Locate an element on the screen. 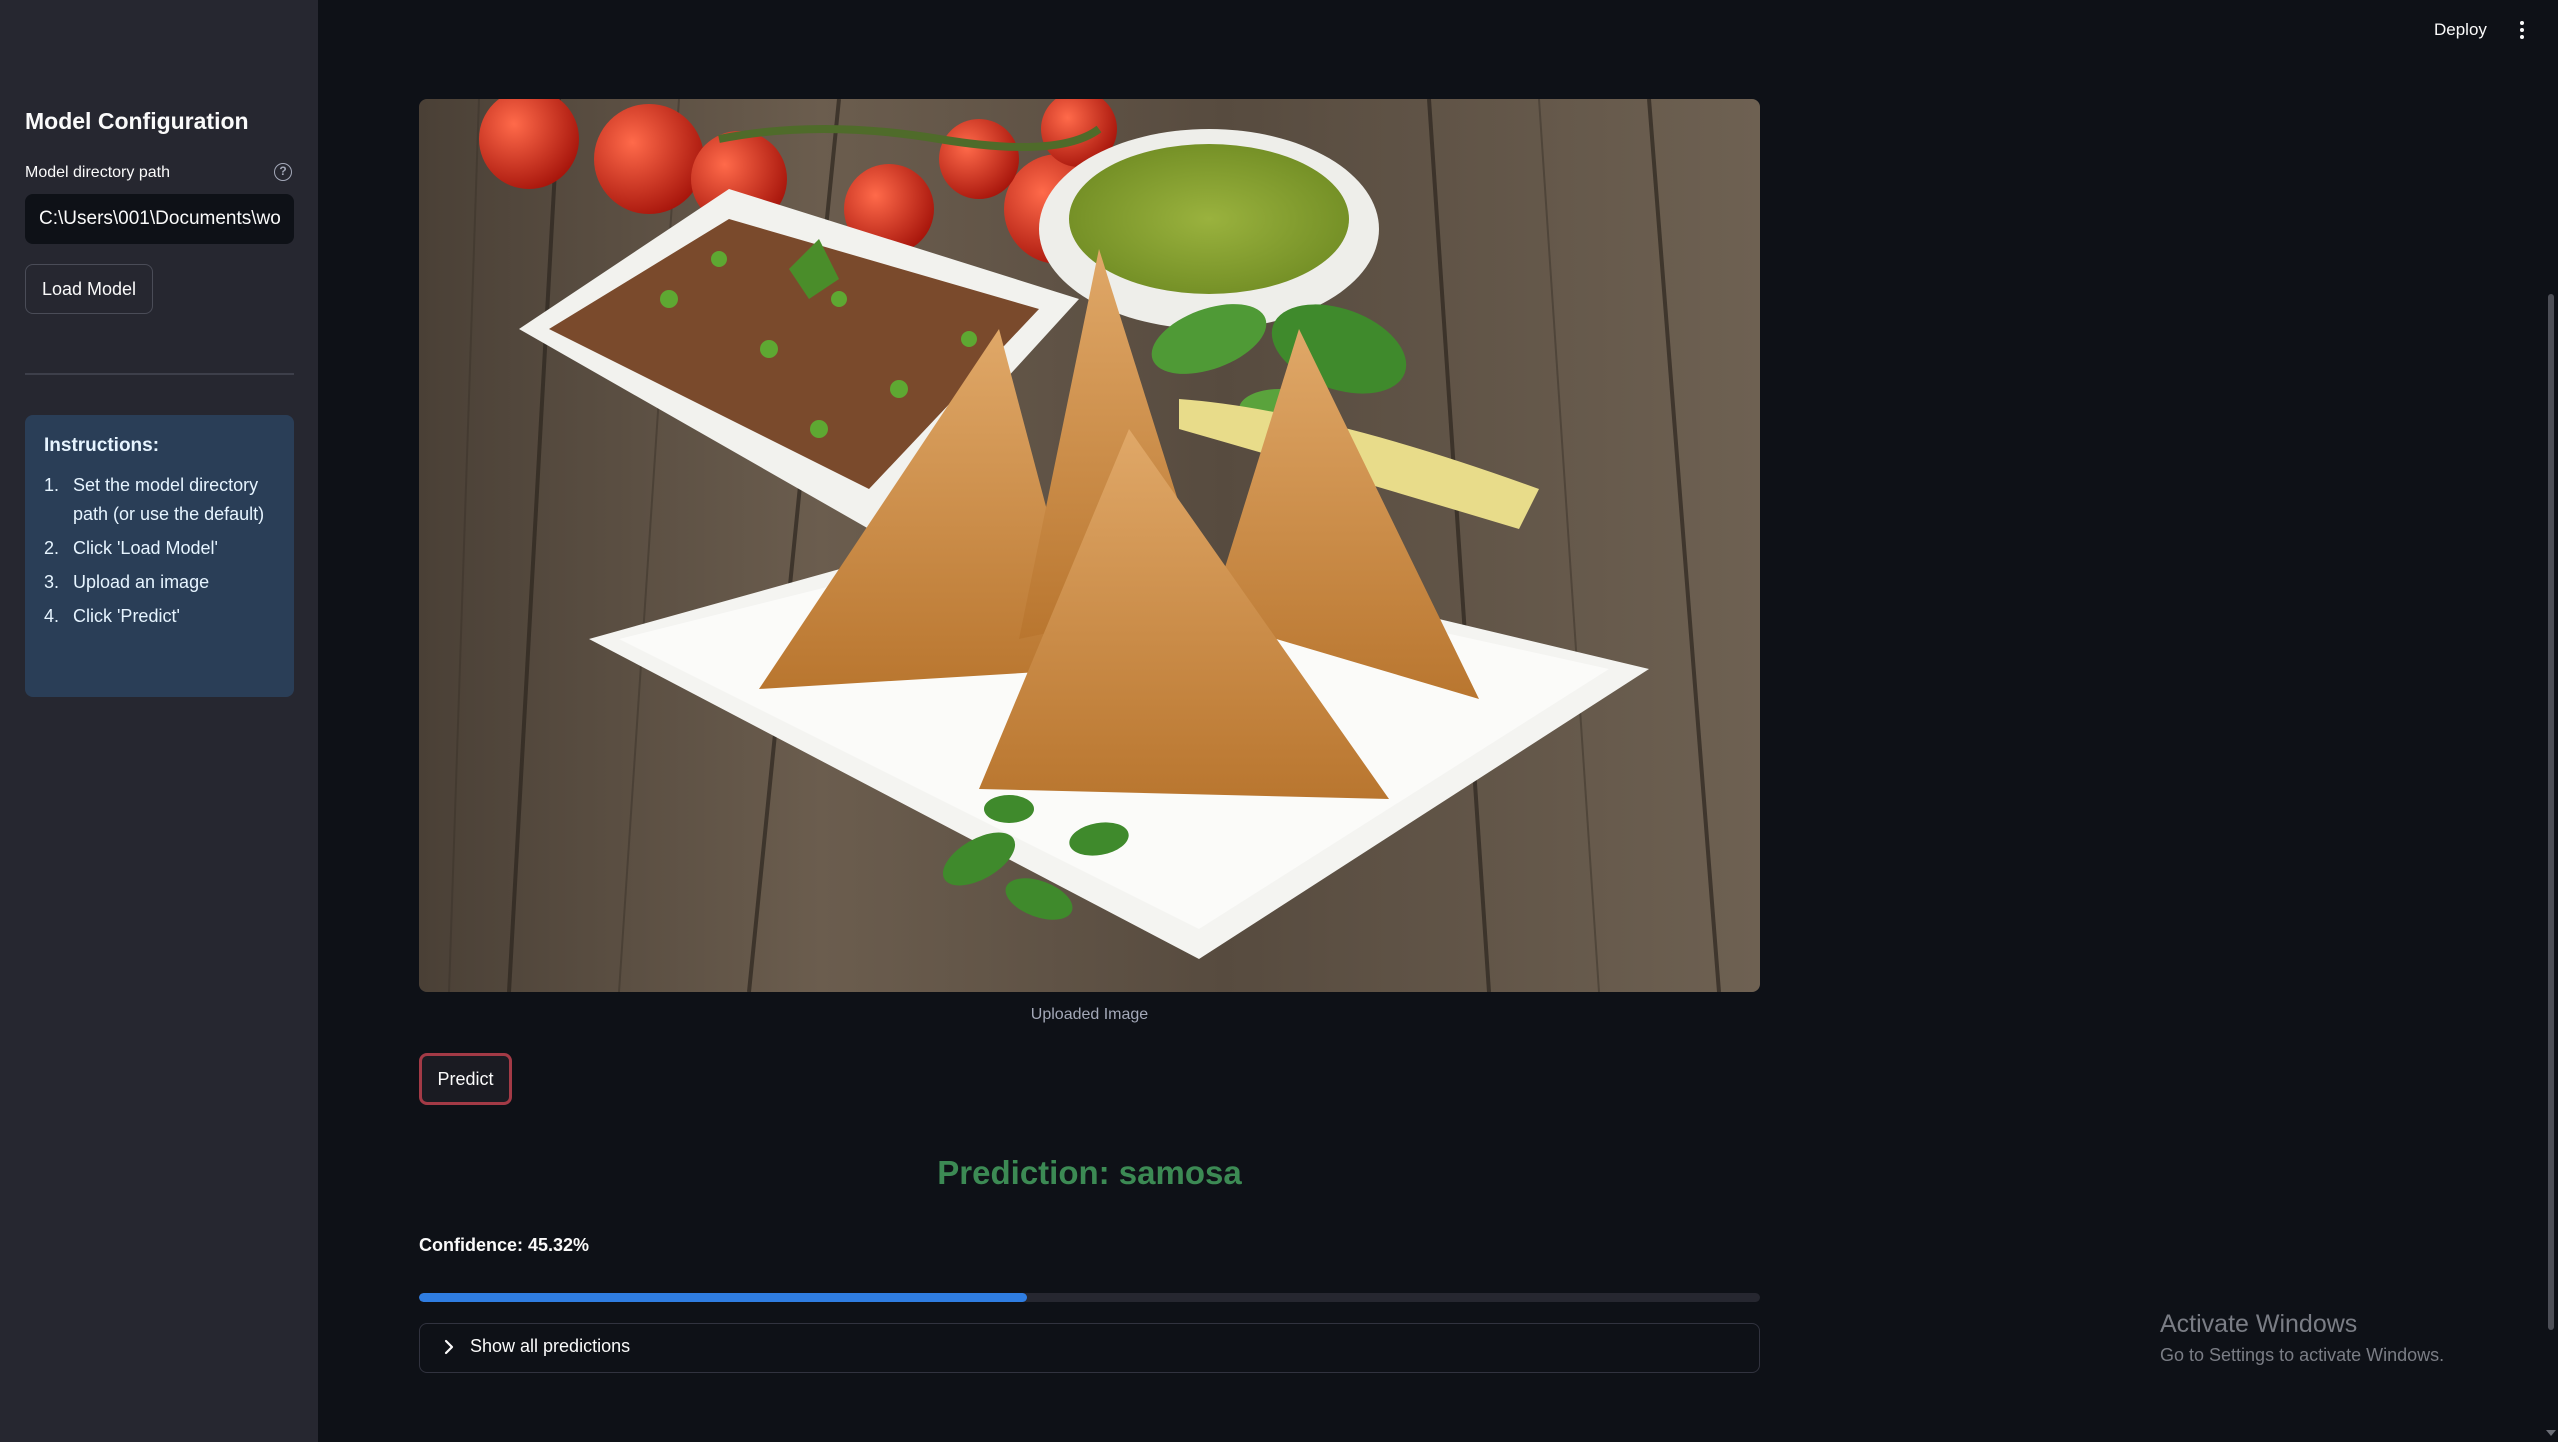 The width and height of the screenshot is (2558, 1442). activate-windows-title: Activate Windows is located at coordinates (2259, 1324).